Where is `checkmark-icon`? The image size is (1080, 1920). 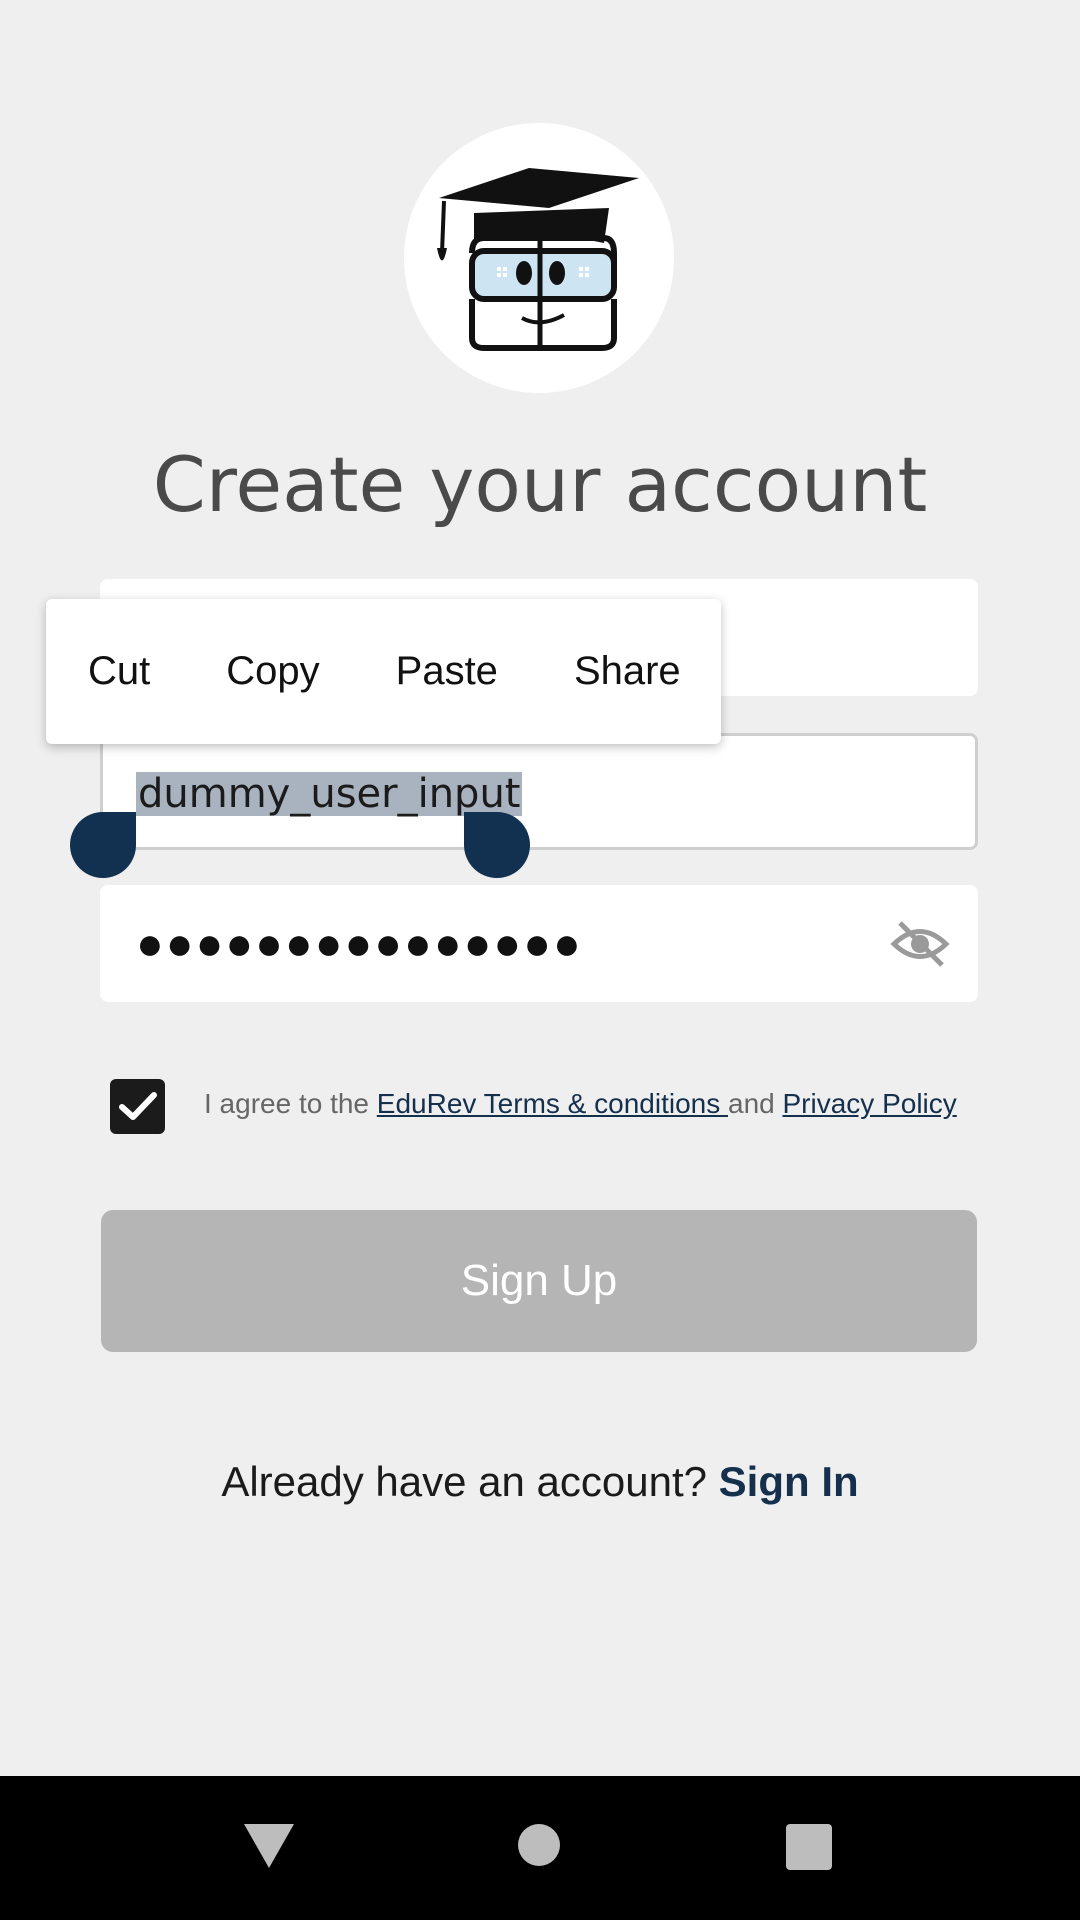
checkmark-icon is located at coordinates (138, 1106).